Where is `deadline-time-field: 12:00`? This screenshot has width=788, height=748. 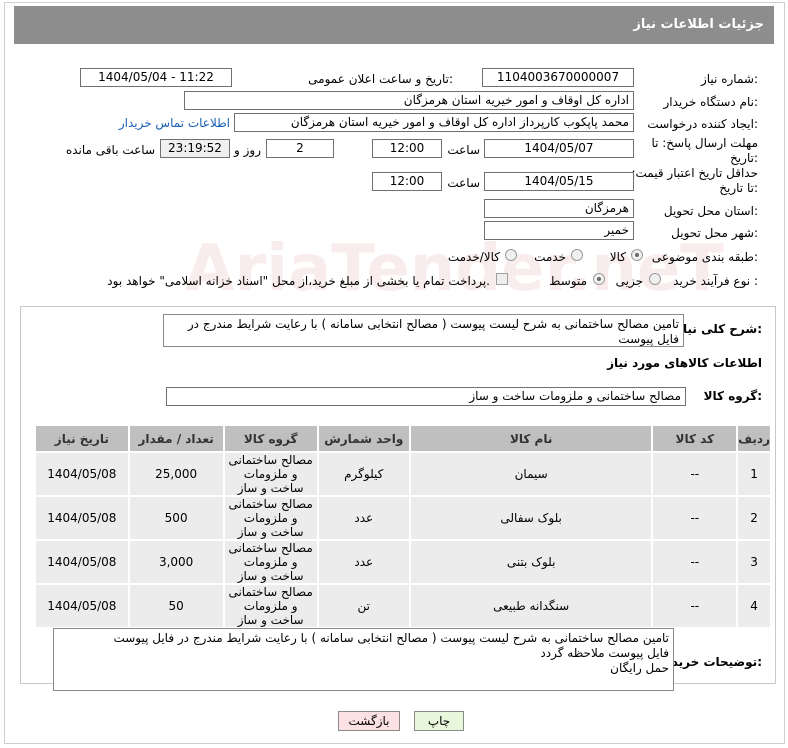
deadline-time-field: 12:00 is located at coordinates (407, 148).